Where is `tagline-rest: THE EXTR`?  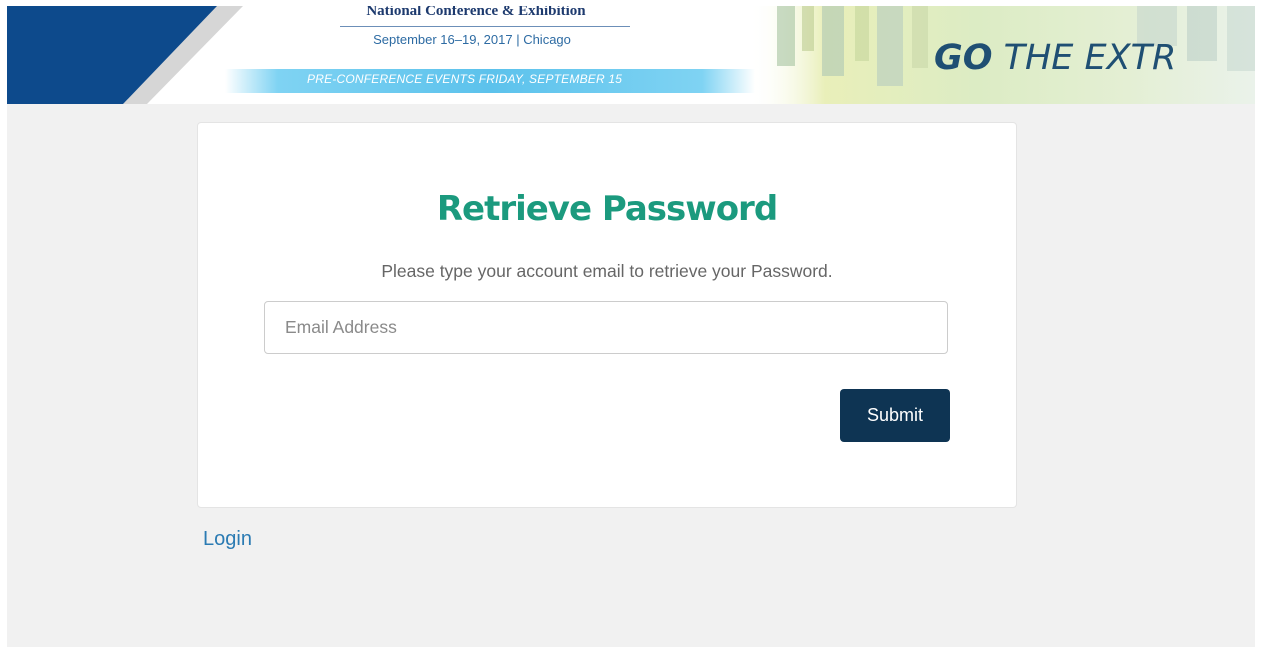
tagline-rest: THE EXTR is located at coordinates (1084, 58).